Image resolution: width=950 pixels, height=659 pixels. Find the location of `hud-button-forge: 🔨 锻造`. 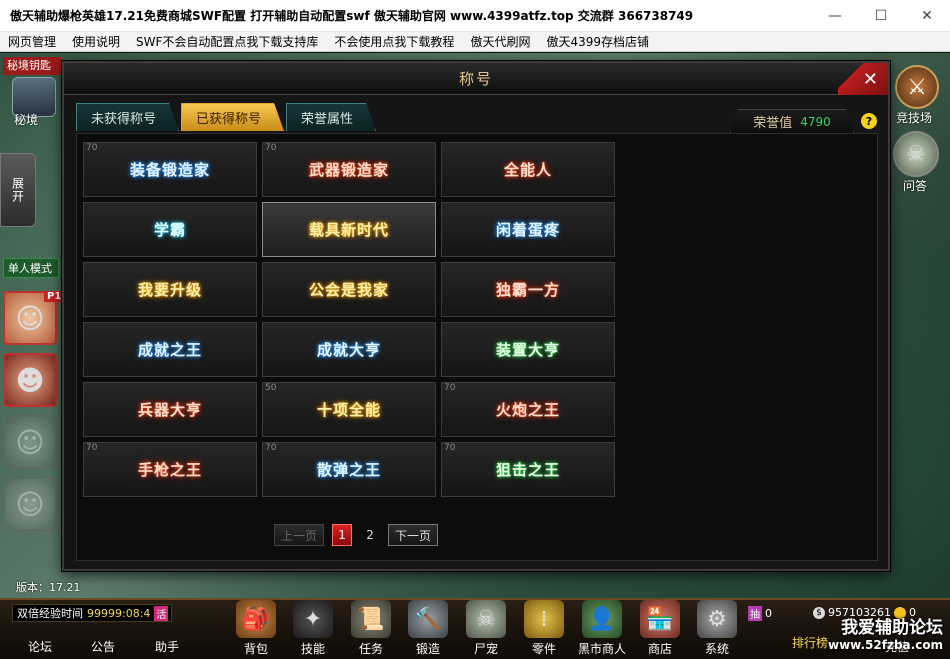

hud-button-forge: 🔨 锻造 is located at coordinates (428, 629).